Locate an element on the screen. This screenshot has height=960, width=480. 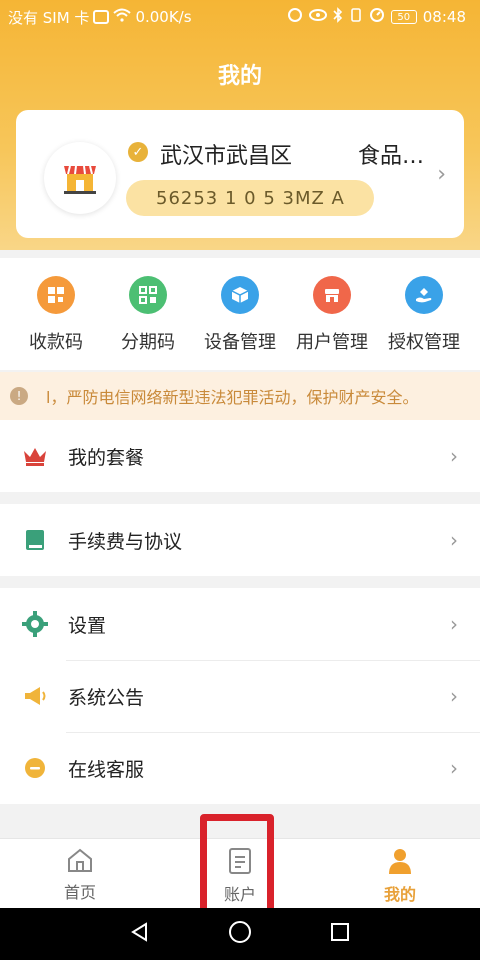
menu-item-settings: 设置 › is located at coordinates (240, 624).